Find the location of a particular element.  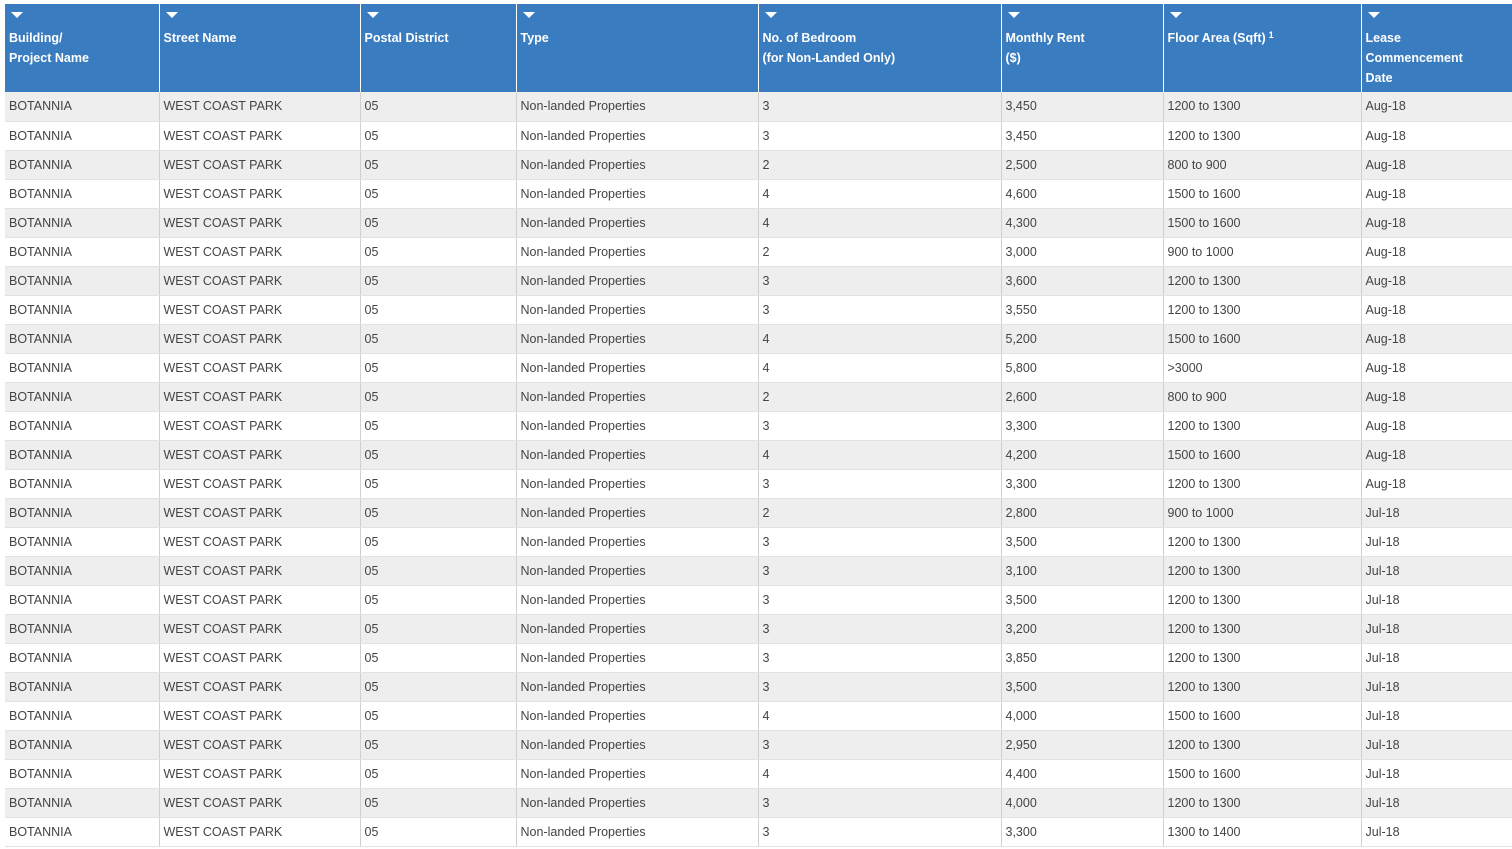

column-header-no-of-bedroom: No. of Bedroom (for Non-Landed Only) is located at coordinates (880, 48).